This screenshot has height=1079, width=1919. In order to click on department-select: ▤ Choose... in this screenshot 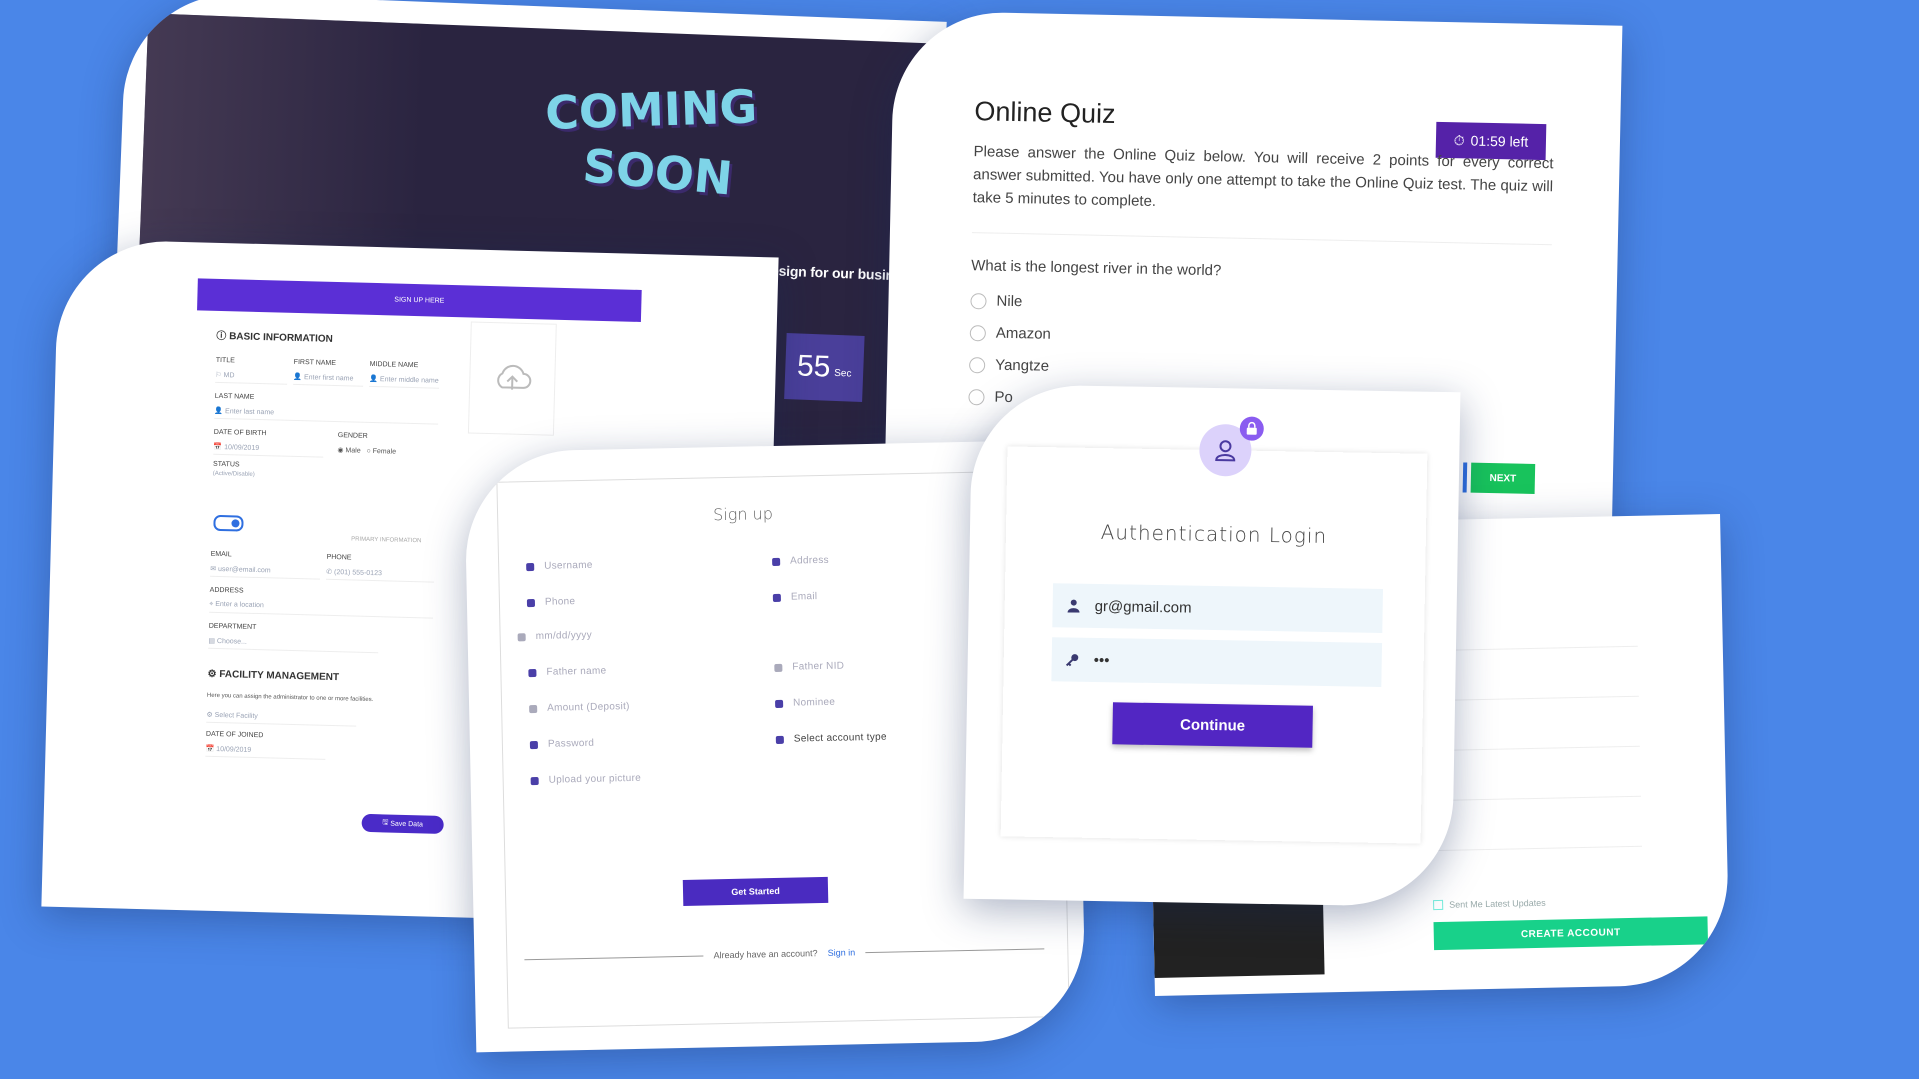, I will do `click(293, 645)`.